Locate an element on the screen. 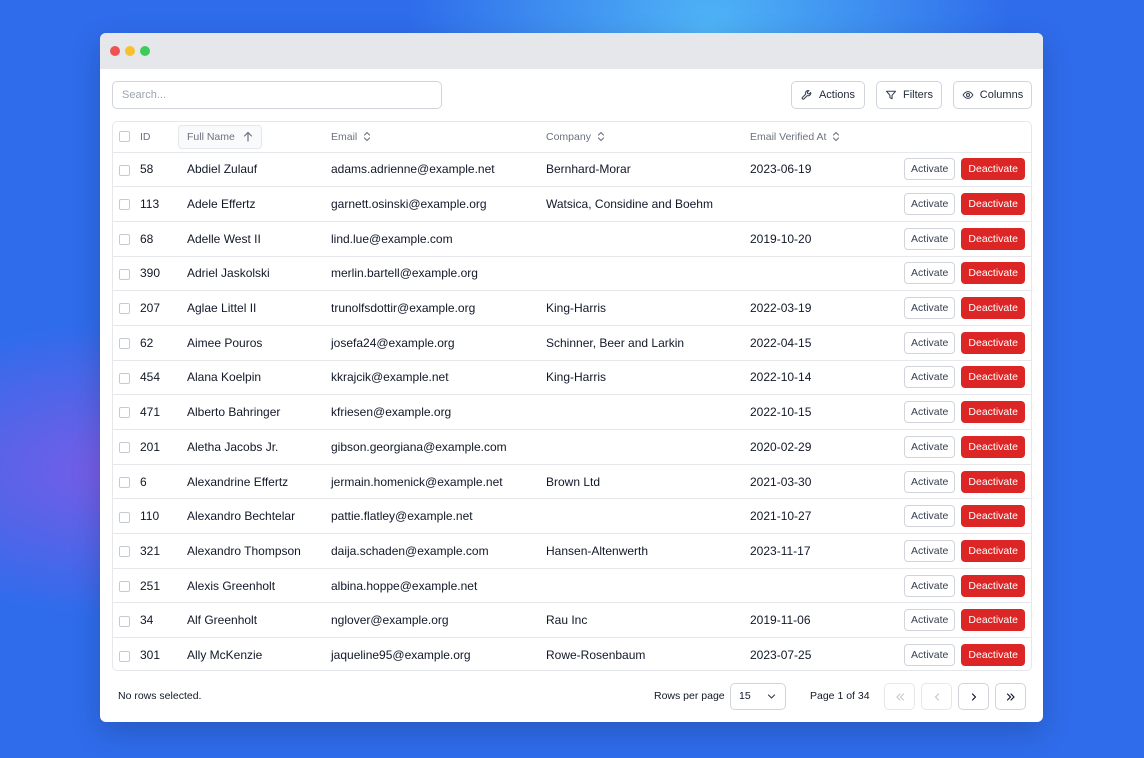 This screenshot has height=758, width=1144. cell-id: 471 is located at coordinates (150, 412).